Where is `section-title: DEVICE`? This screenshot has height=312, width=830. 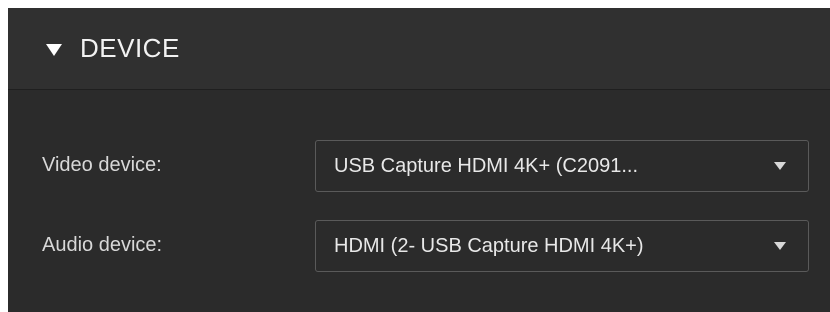 section-title: DEVICE is located at coordinates (130, 48).